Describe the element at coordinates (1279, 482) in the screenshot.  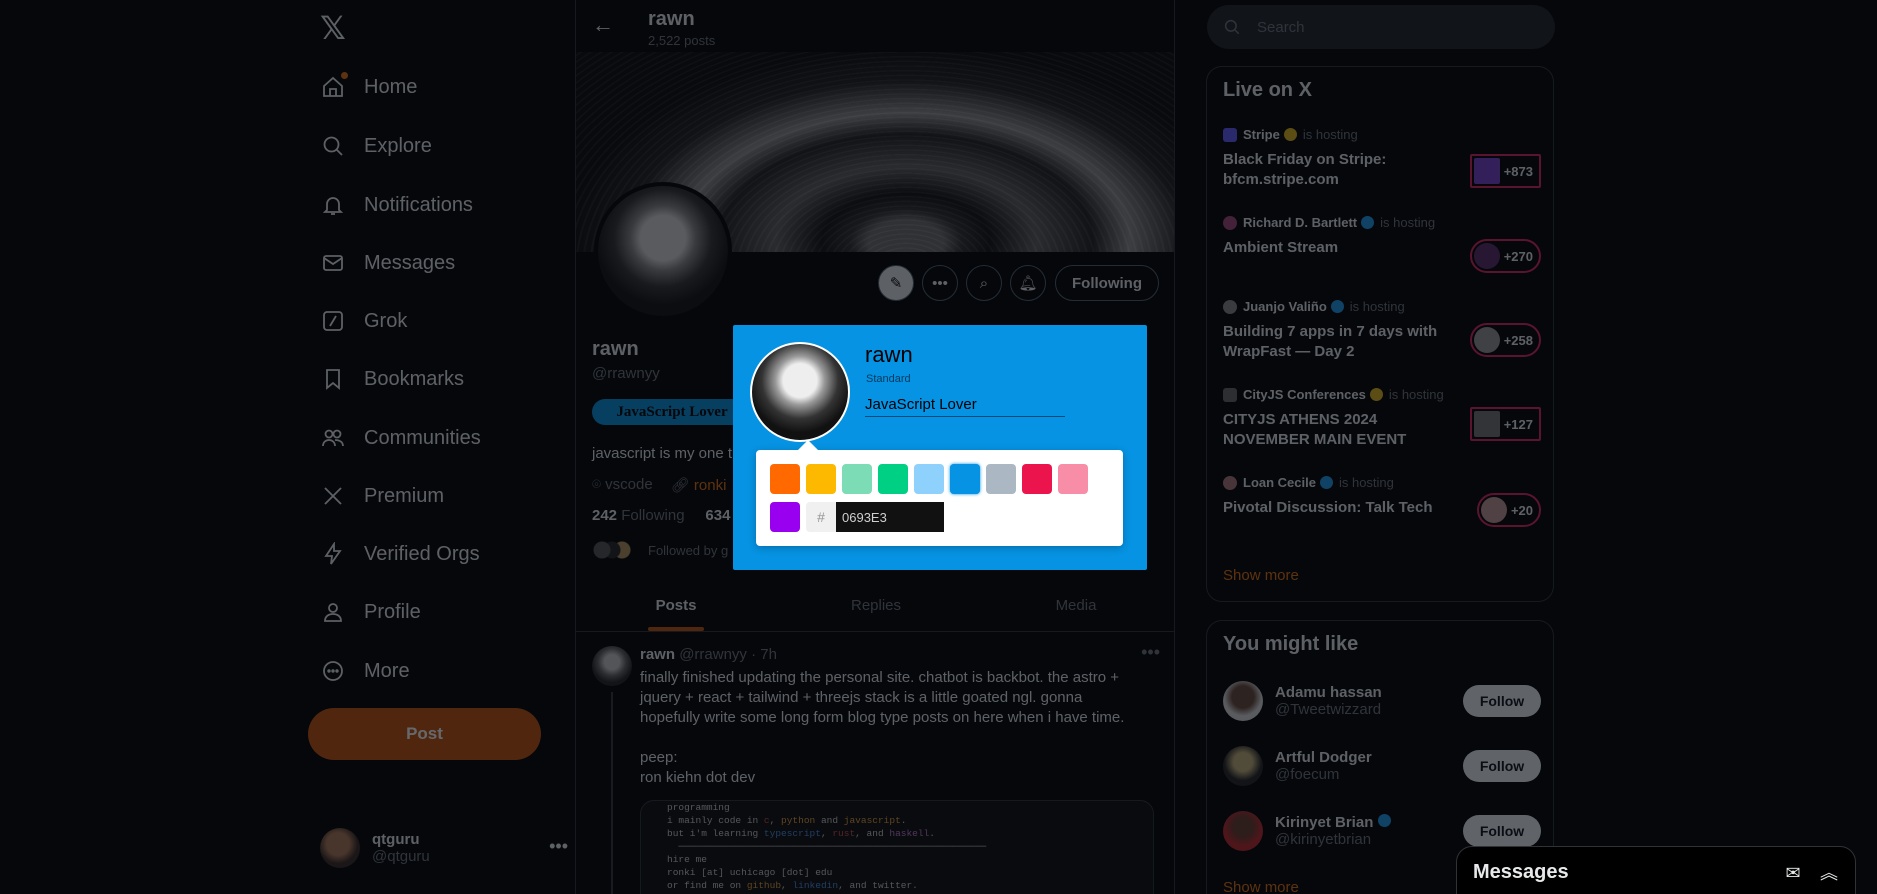
I see `host-name: Loan Cecile` at that location.